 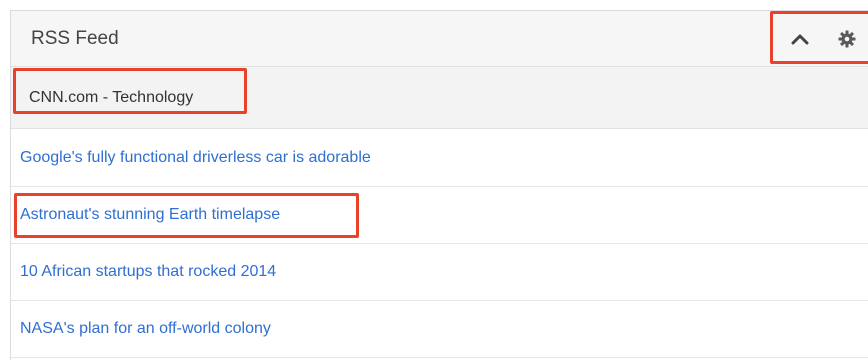 What do you see at coordinates (150, 215) in the screenshot?
I see `feed-link: Astronaut's stunning Earth timelapse` at bounding box center [150, 215].